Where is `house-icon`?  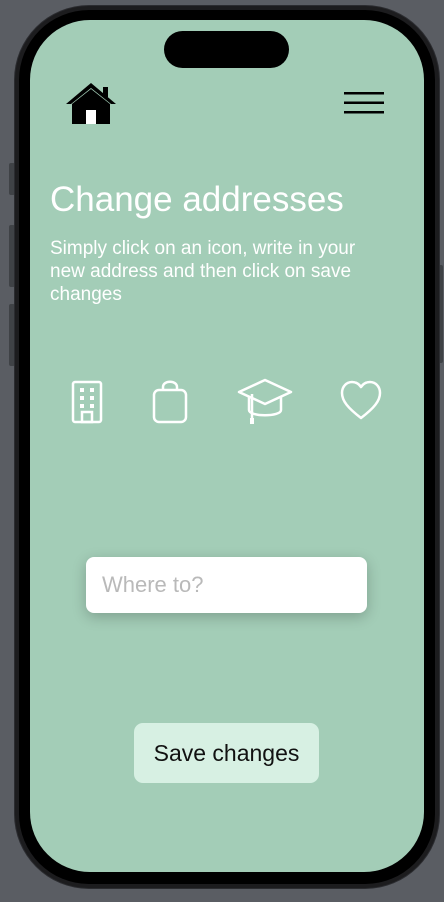 house-icon is located at coordinates (91, 103).